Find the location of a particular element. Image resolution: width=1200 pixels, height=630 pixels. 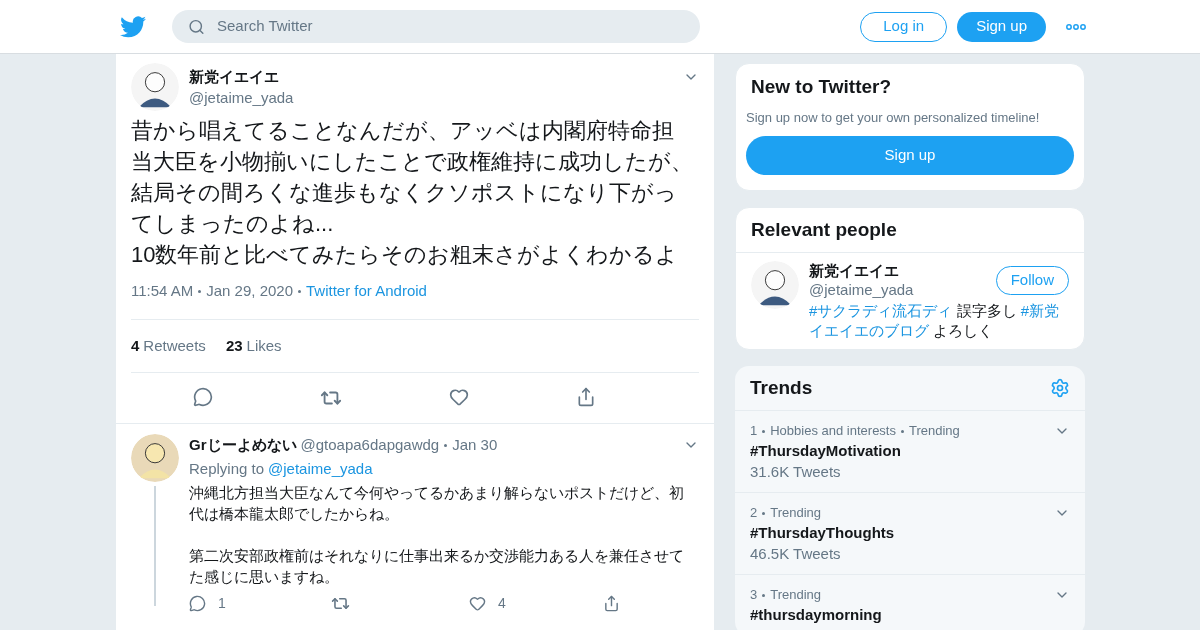

trend-hashtag: #thursdaymorning is located at coordinates (816, 615).